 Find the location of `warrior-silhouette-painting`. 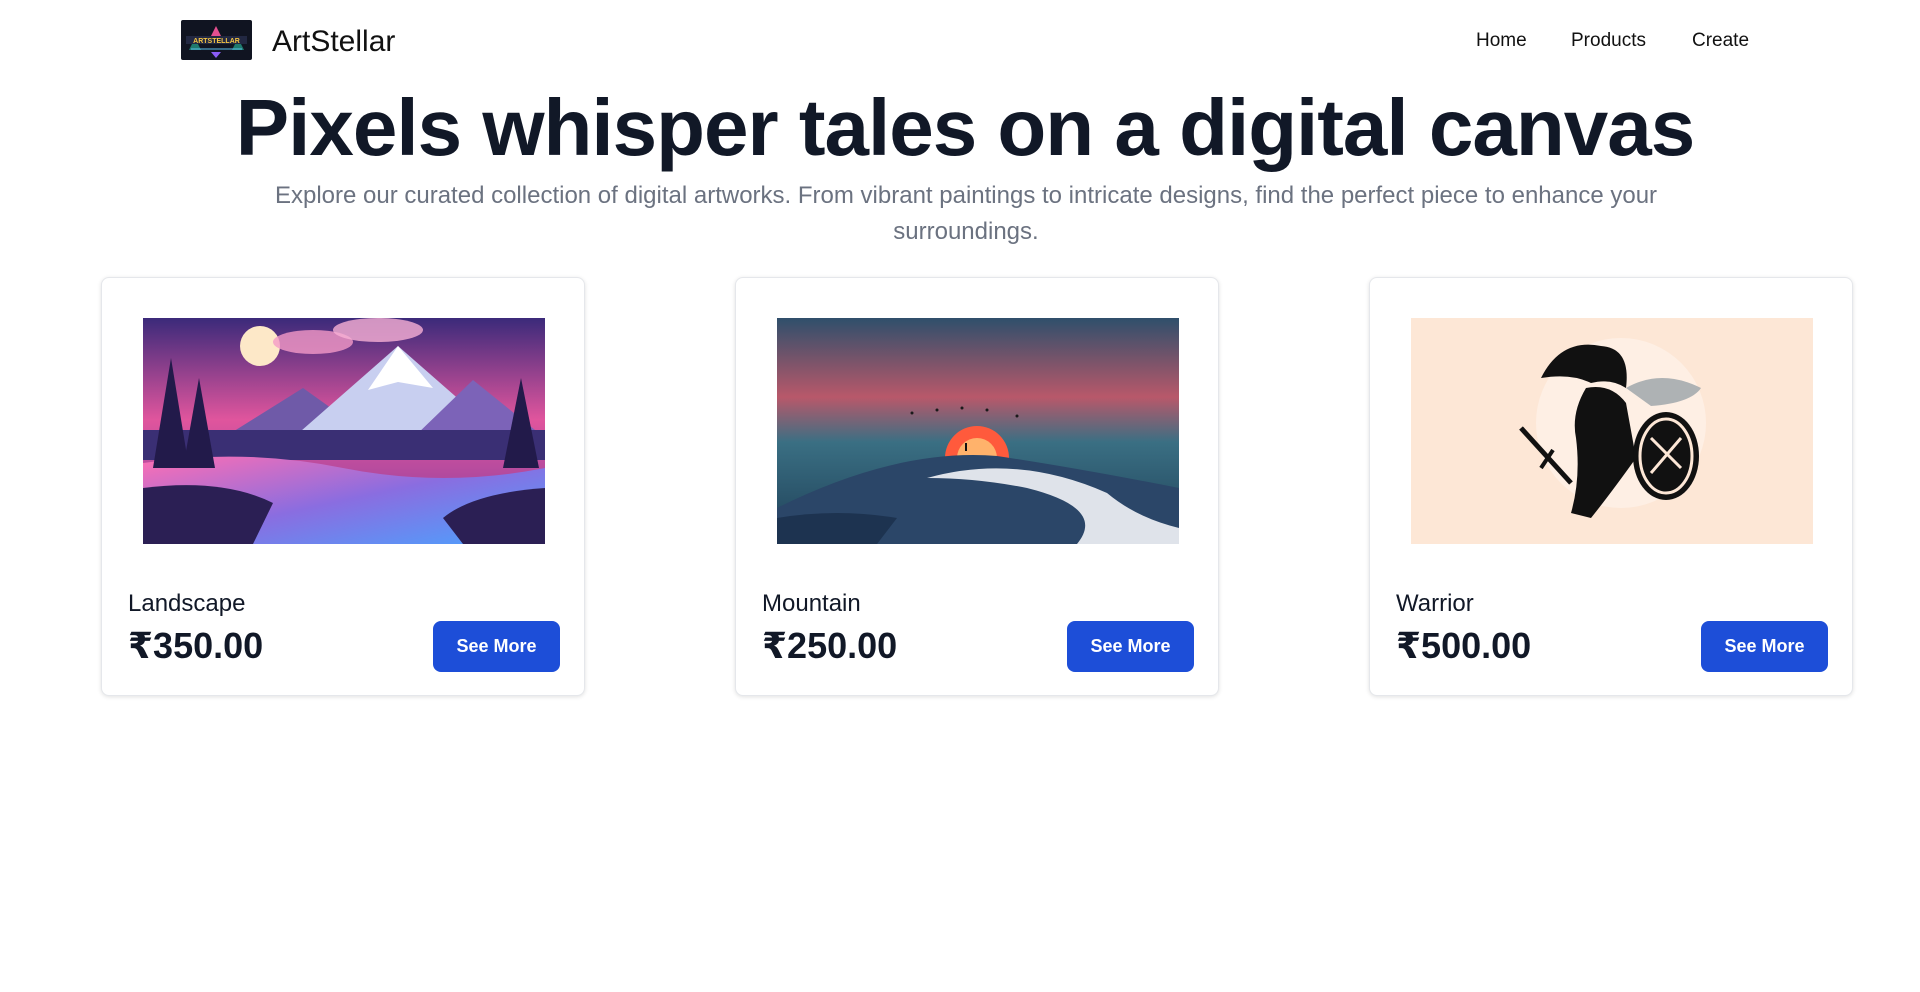

warrior-silhouette-painting is located at coordinates (1612, 431).